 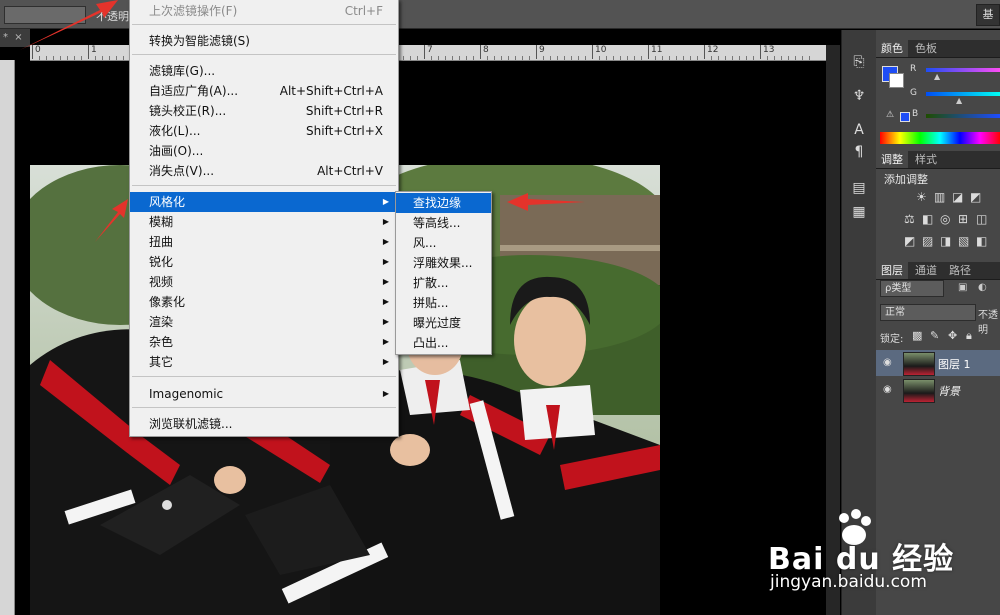 I want to click on adjustment-icon: ◫, so click(x=981, y=219).